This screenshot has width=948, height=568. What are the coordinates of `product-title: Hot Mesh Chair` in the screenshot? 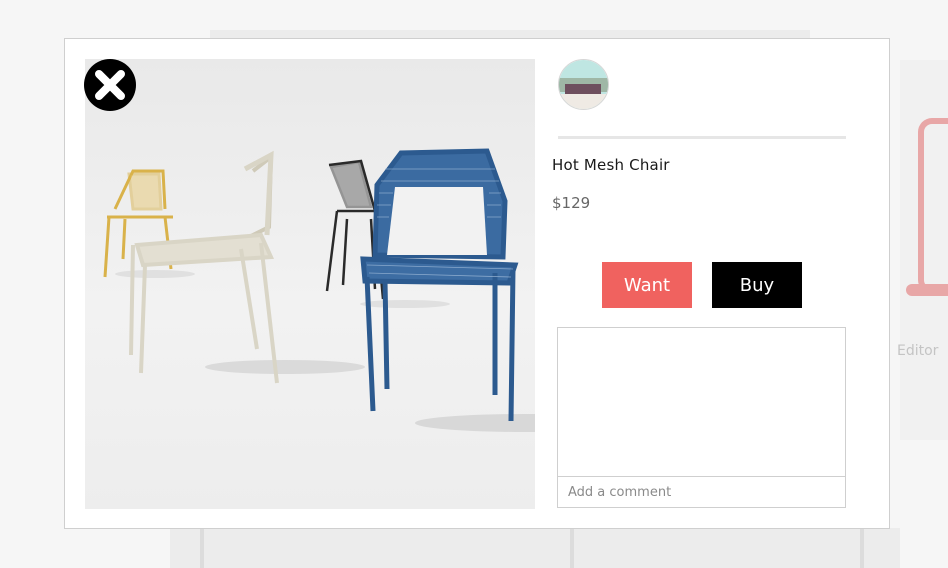 It's located at (611, 165).